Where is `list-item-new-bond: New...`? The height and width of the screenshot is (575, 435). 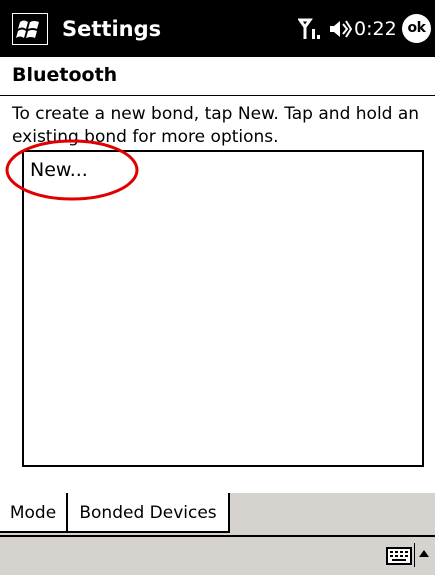
list-item-new-bond: New... is located at coordinates (59, 170).